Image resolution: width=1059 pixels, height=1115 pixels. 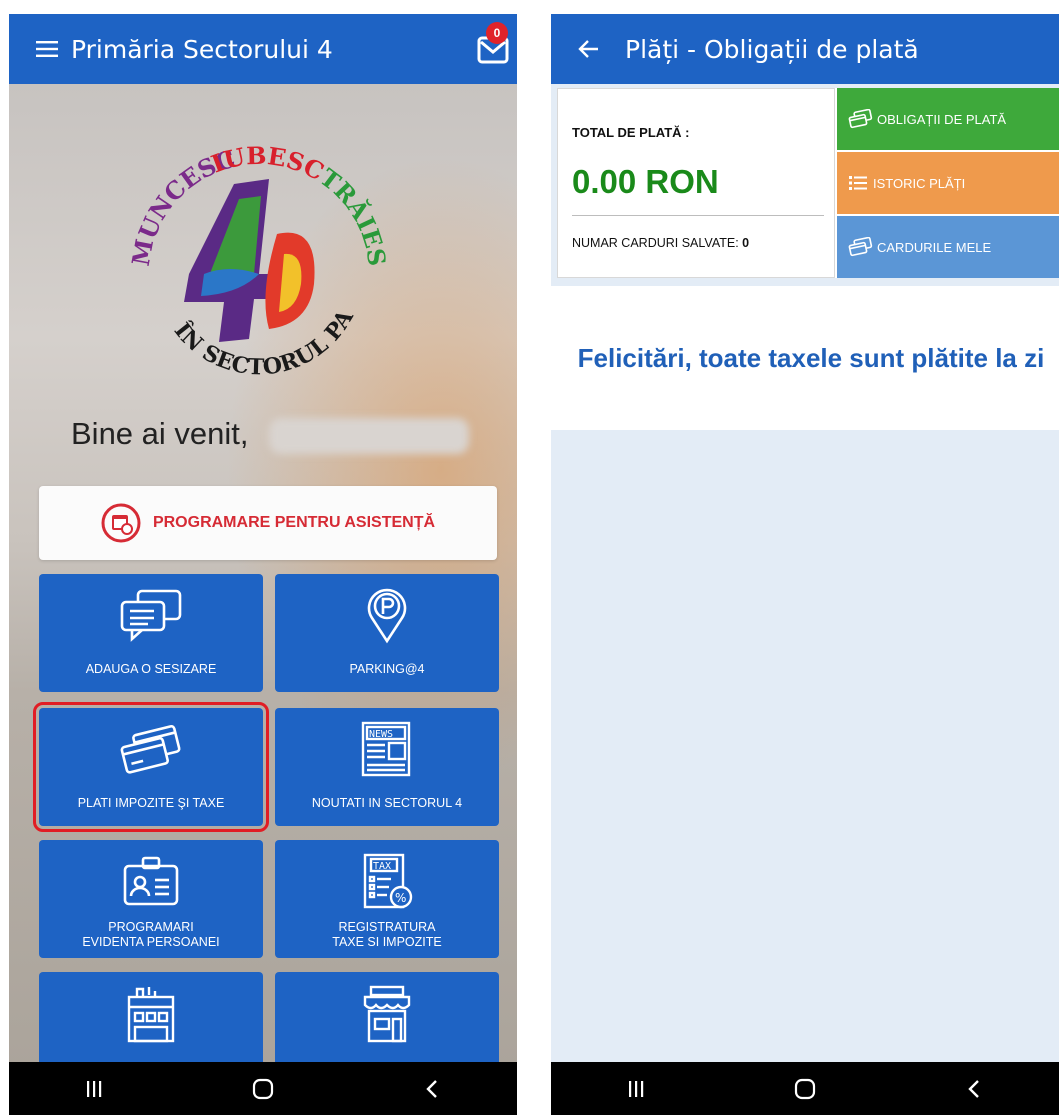 I want to click on tax-document-icon: TAX %, so click(x=387, y=881).